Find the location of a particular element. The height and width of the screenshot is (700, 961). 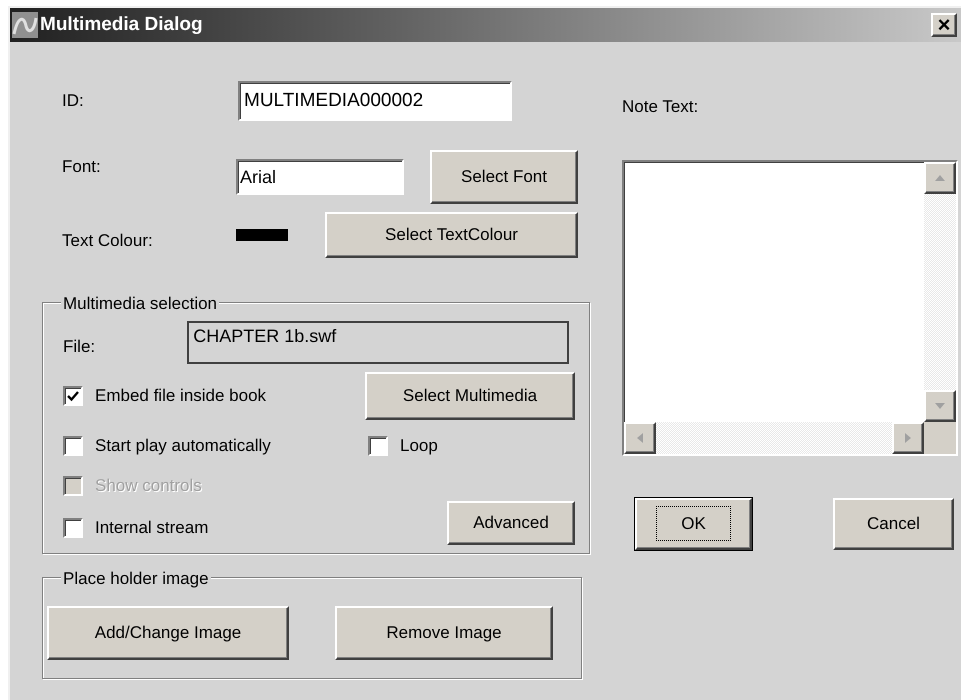

button: Advanced is located at coordinates (511, 523).